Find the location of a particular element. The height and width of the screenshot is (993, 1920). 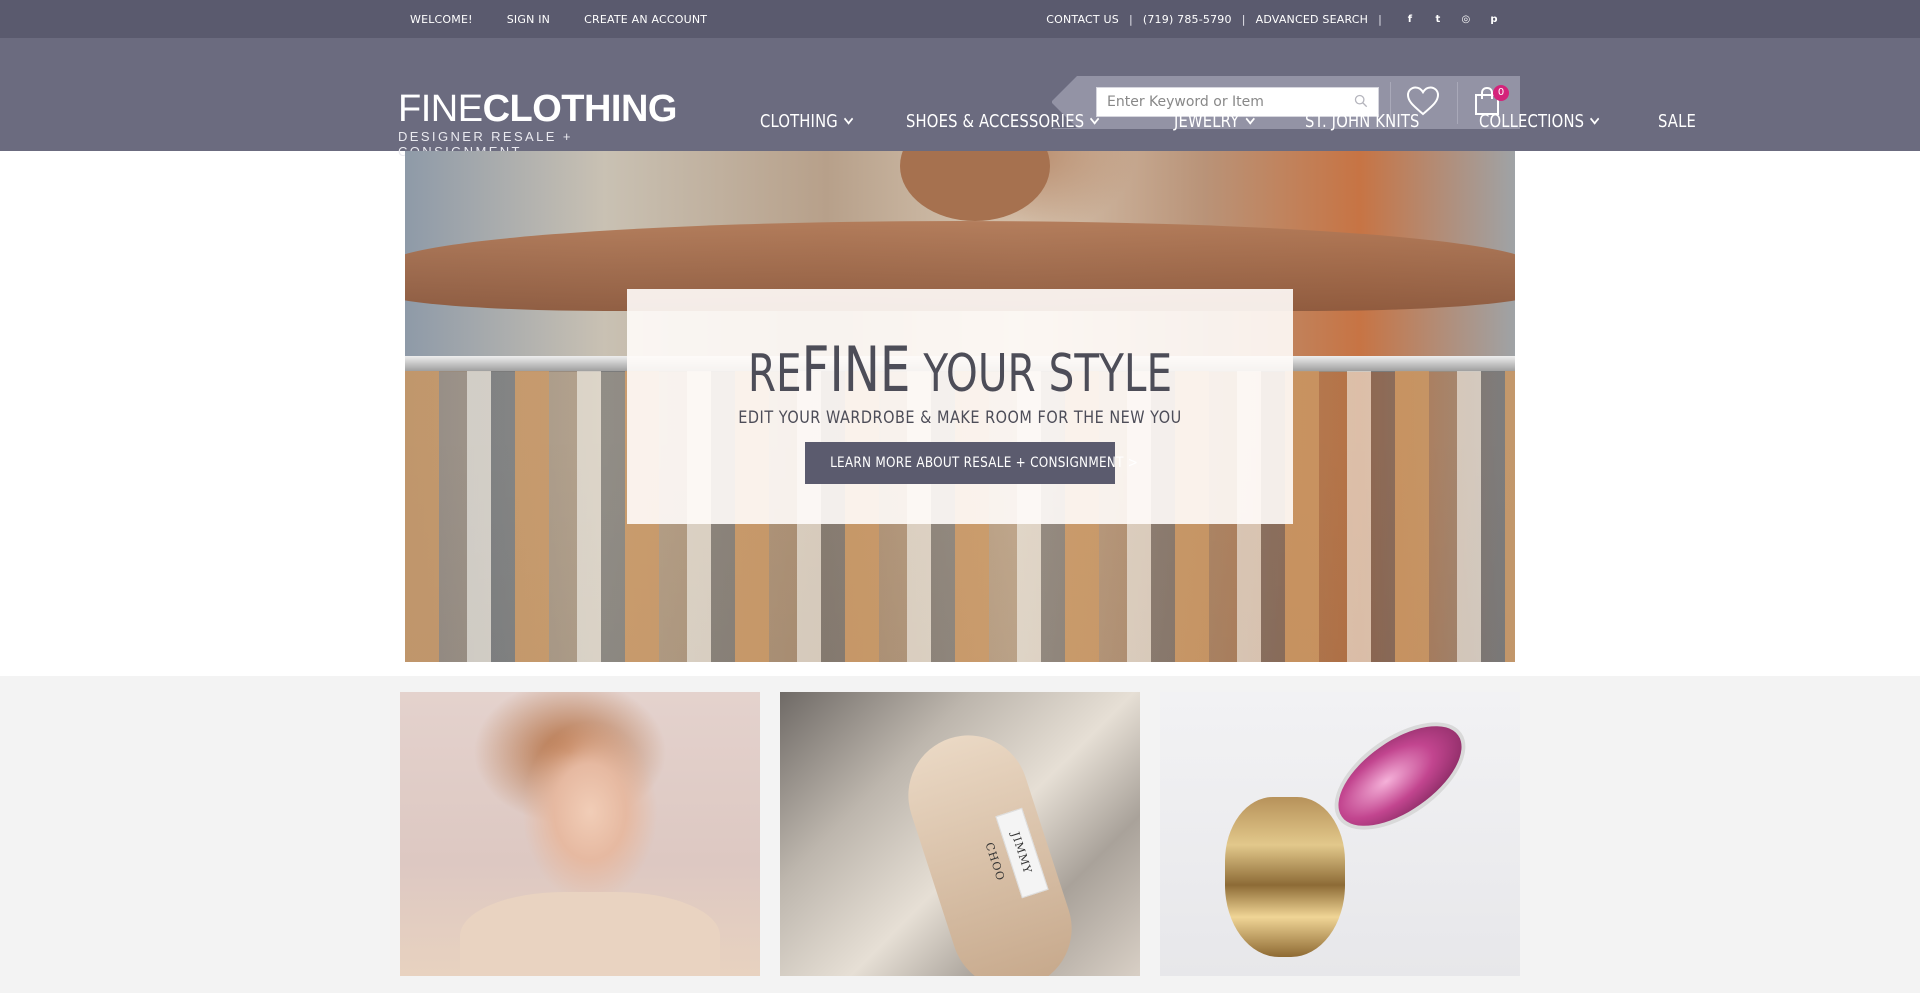

cart-count-badge: 0 is located at coordinates (1501, 93).